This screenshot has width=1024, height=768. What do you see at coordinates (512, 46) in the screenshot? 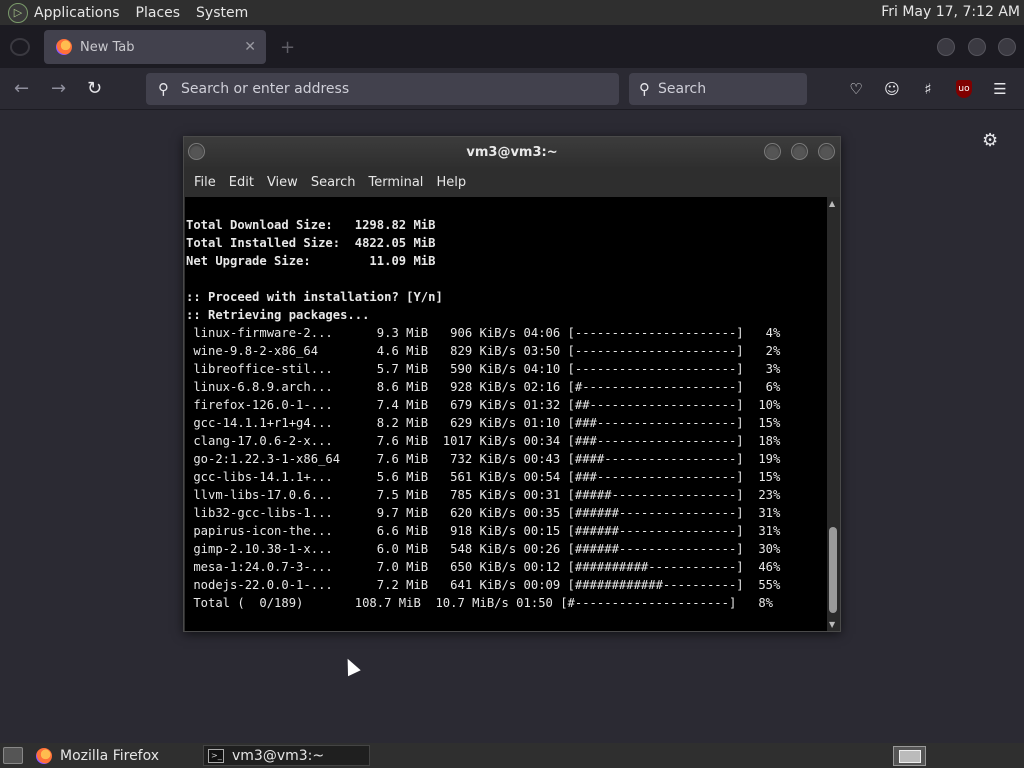
I see `firefox-tabbar: New Tab ✕ +` at bounding box center [512, 46].